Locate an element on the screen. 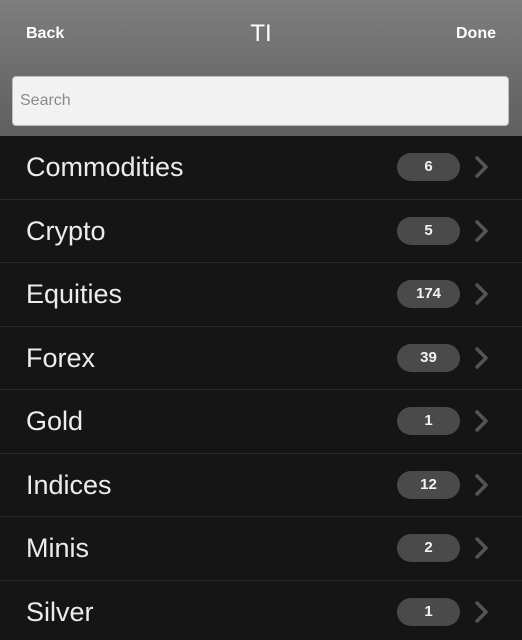 Image resolution: width=522 pixels, height=640 pixels. list-item-indices: Indices 12 is located at coordinates (261, 485).